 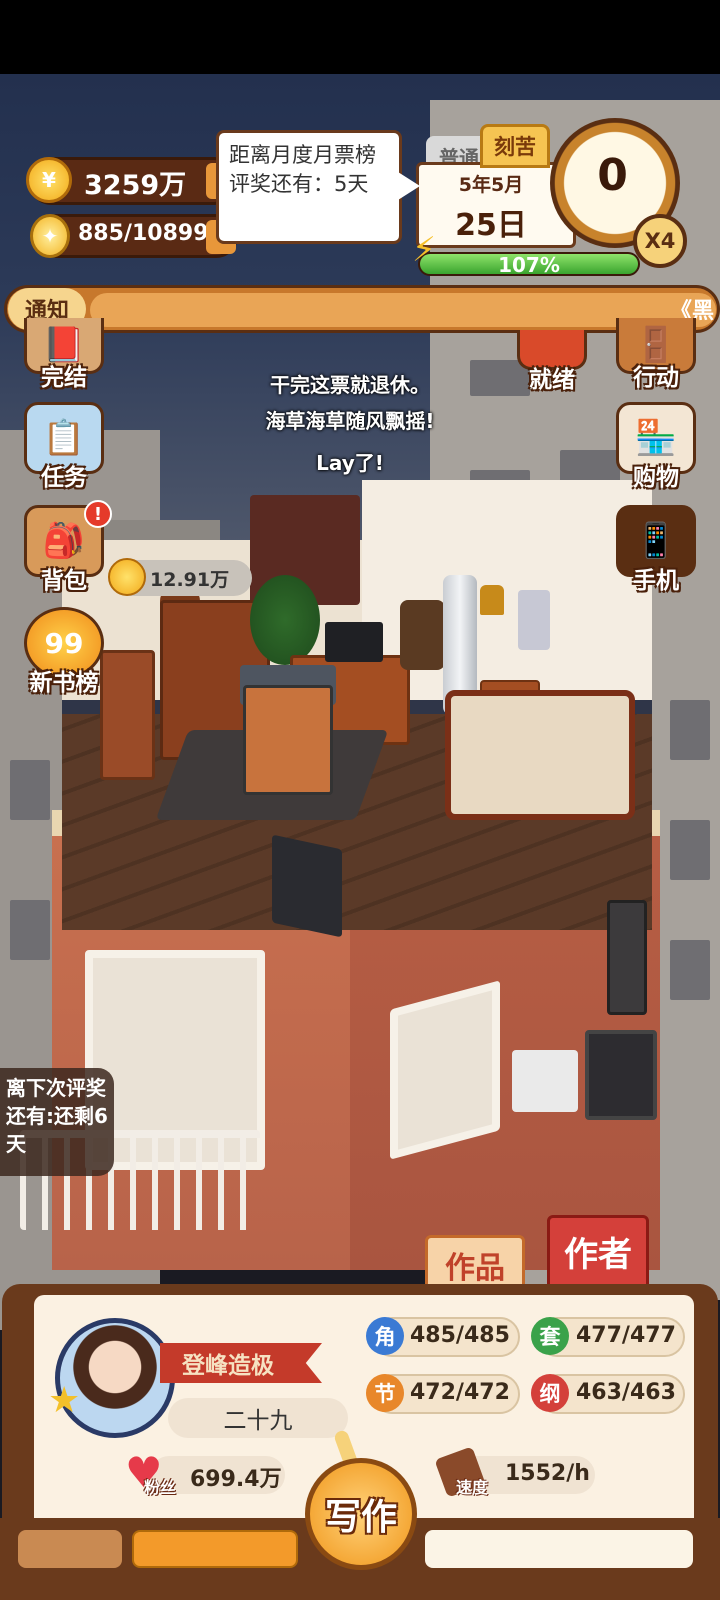 I want to click on money-value: 3259万, so click(x=135, y=185).